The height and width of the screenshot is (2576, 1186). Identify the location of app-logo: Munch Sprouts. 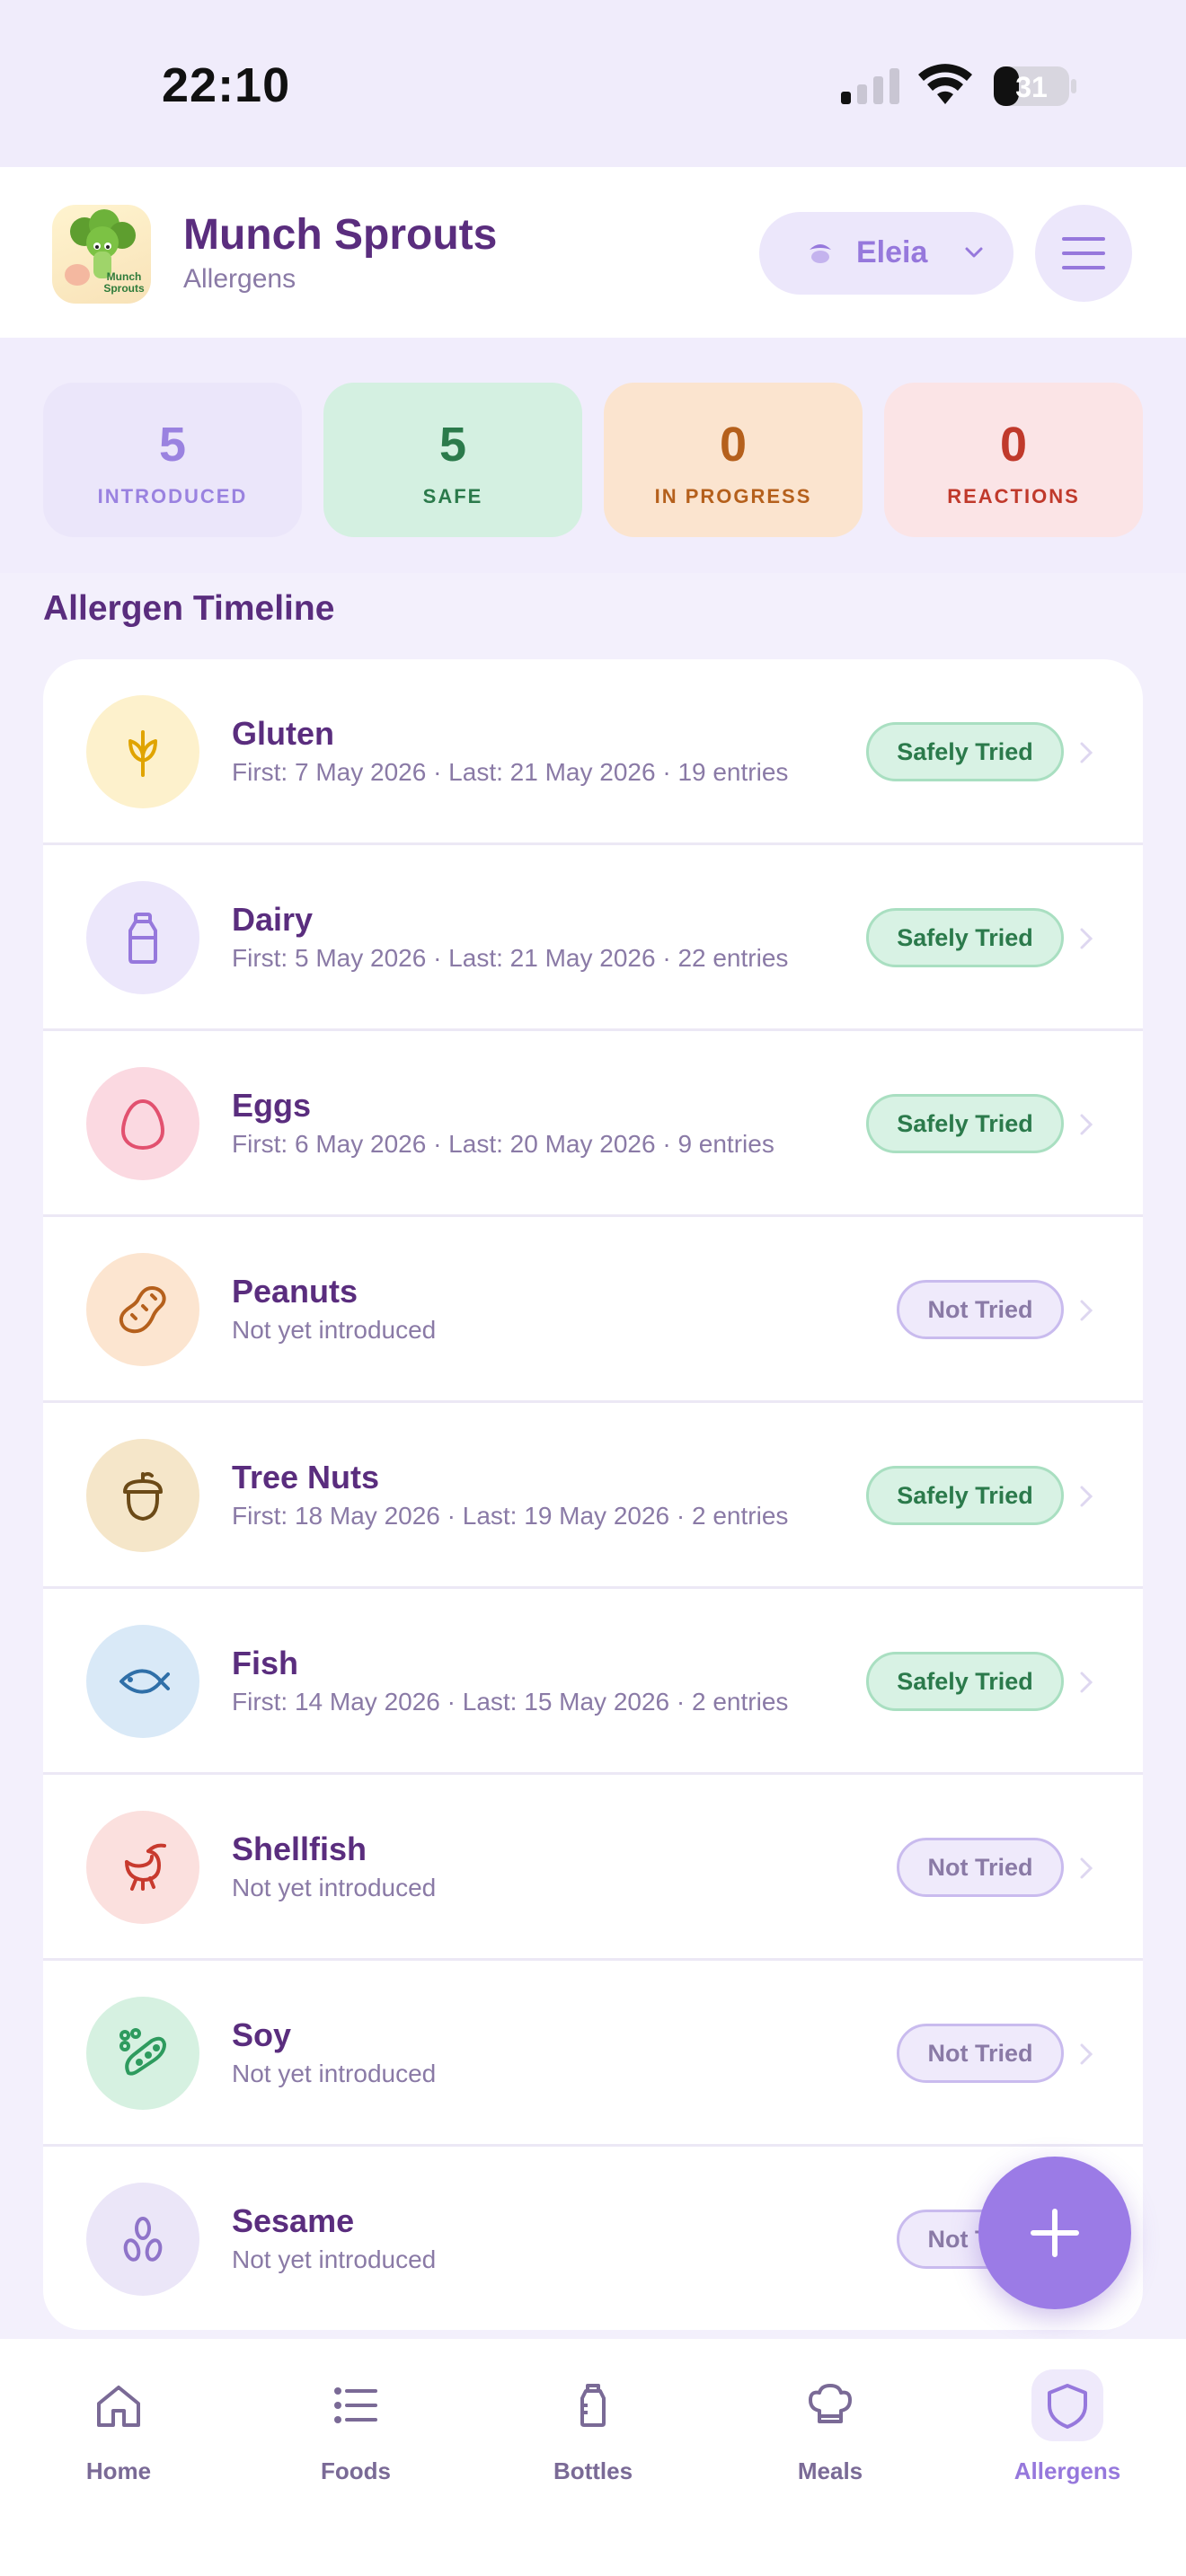
(101, 254).